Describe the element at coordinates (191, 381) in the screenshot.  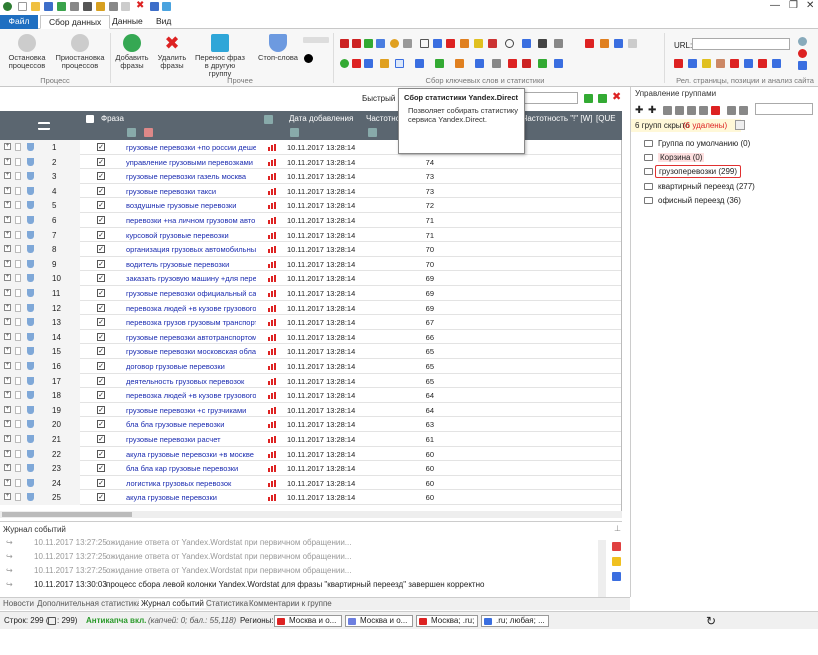
I see `row-phrase: деятельность грузовых перевозок` at that location.